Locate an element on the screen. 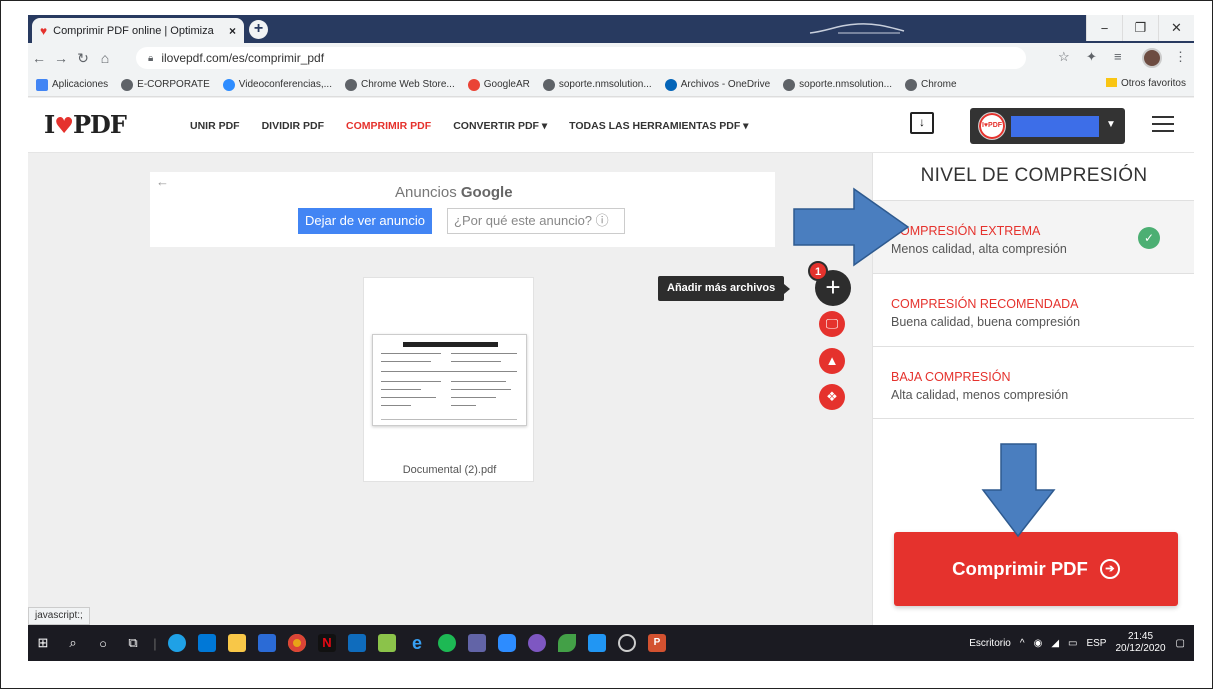 This screenshot has height=689, width=1213. edge-icon is located at coordinates (177, 643).